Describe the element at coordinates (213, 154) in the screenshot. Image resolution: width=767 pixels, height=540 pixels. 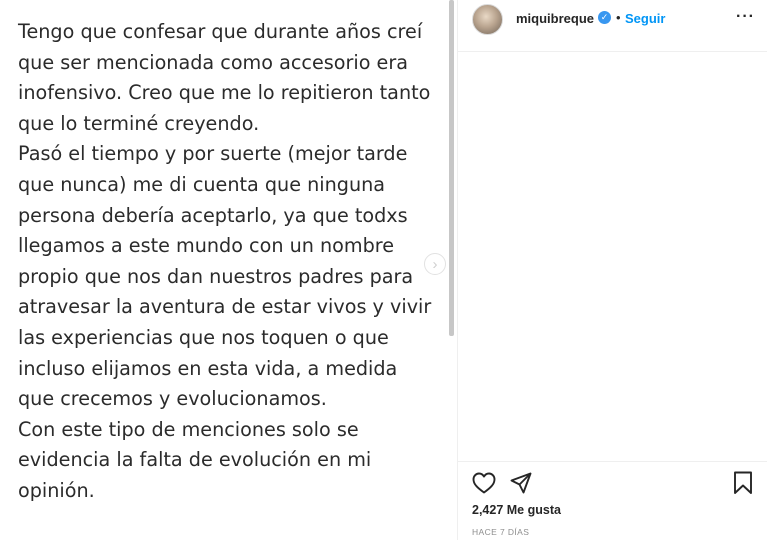
I see `post-text-line: Pasó el tiempo y por suerte (mejor tarde` at that location.